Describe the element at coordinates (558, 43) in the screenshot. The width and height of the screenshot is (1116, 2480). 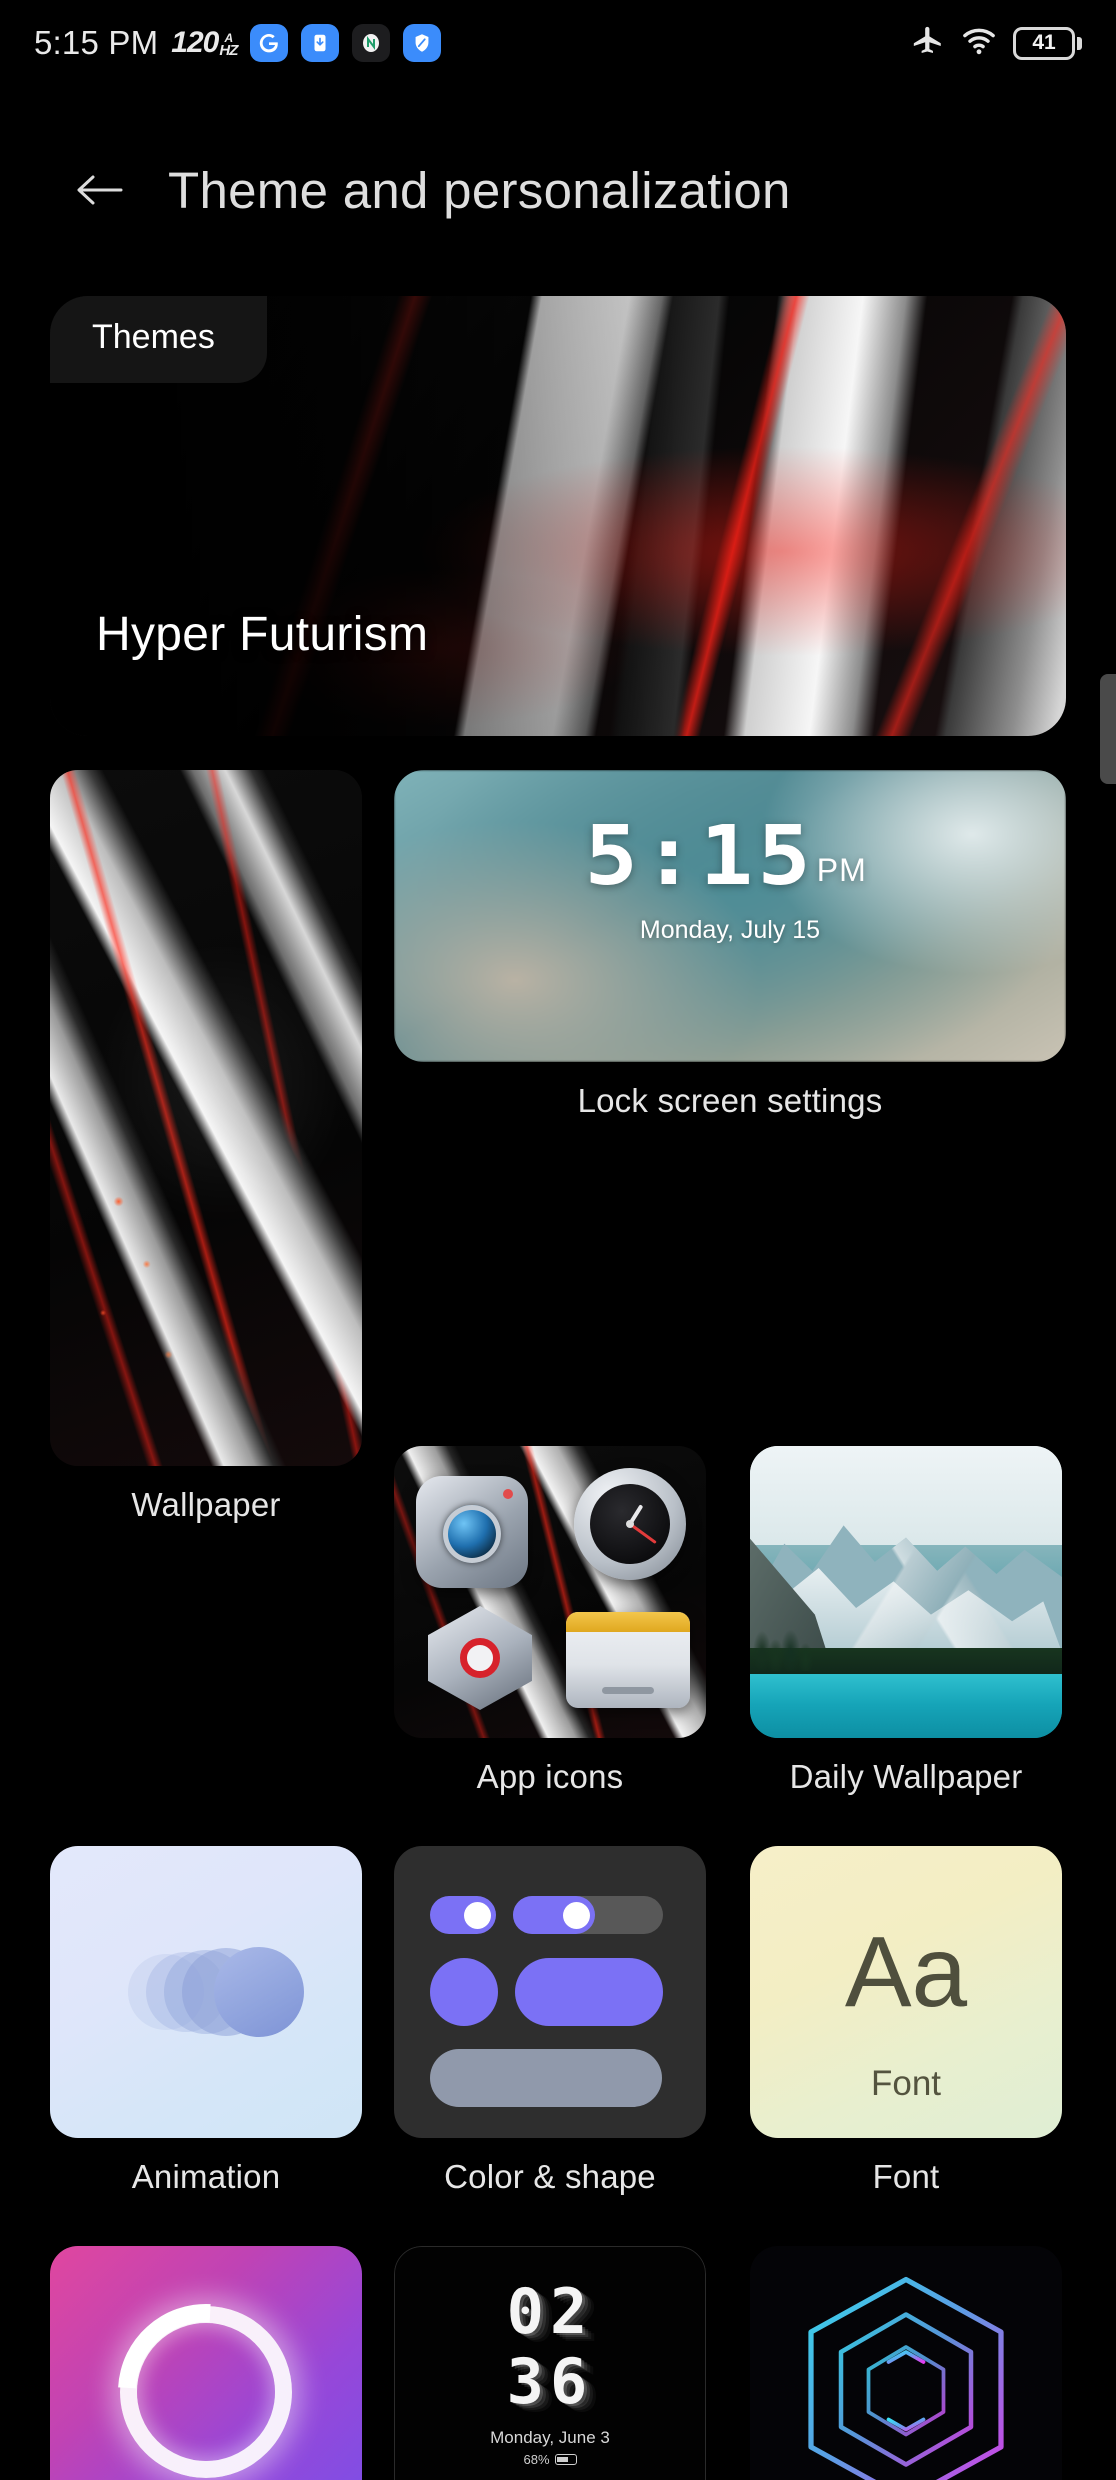
I see `status-bar: 5:15 PM 120 A HZ 41` at that location.